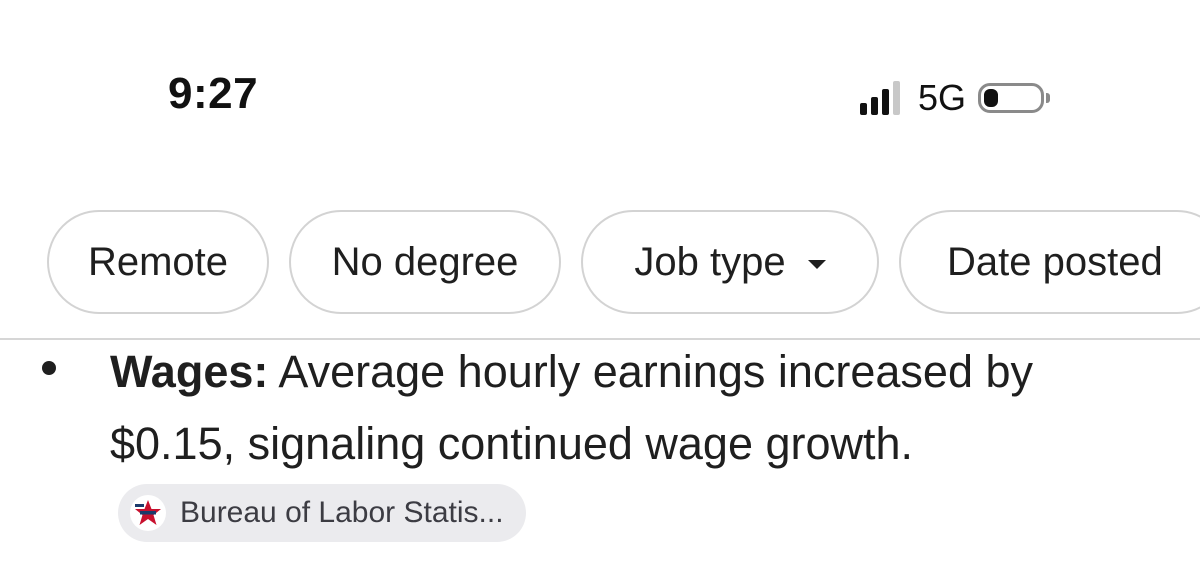  What do you see at coordinates (710, 261) in the screenshot?
I see `chip-label: Job type` at bounding box center [710, 261].